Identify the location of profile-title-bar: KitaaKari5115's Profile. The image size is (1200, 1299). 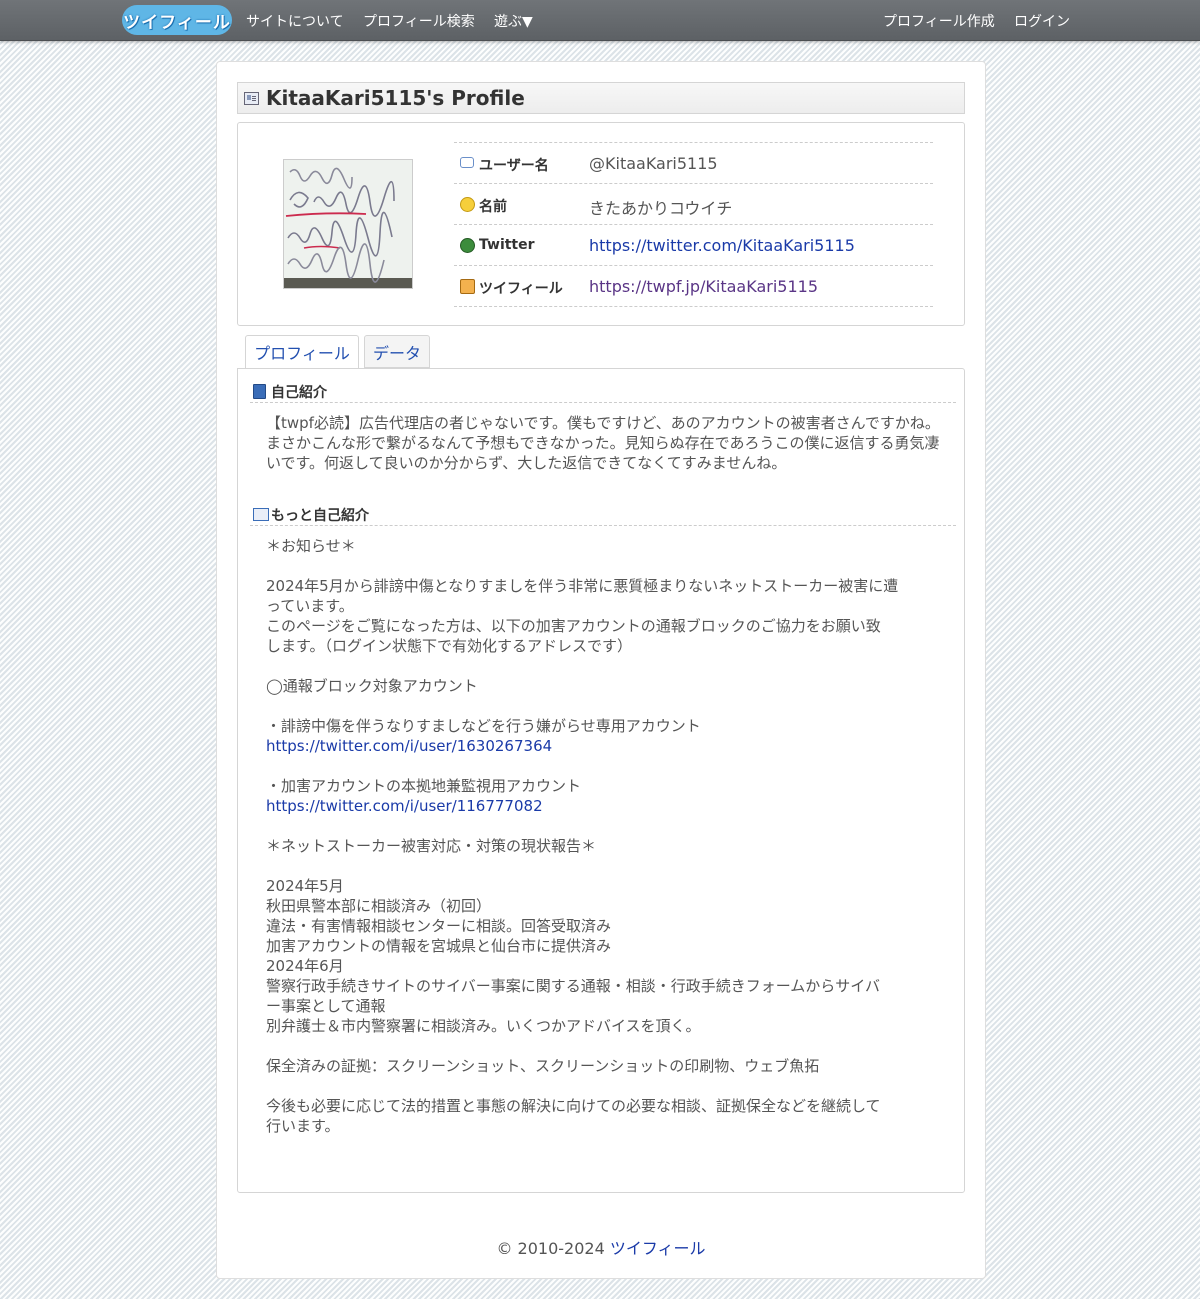
(601, 98).